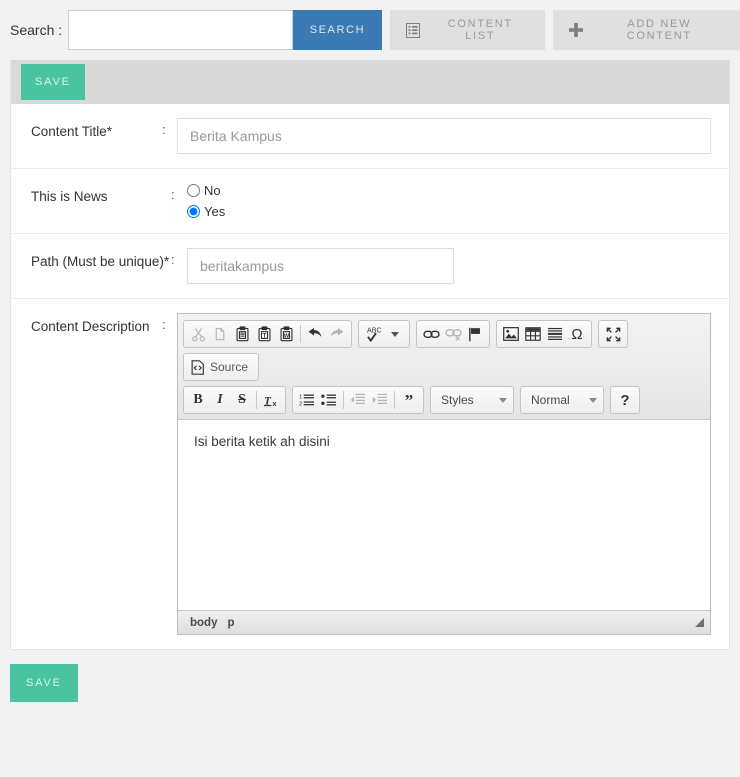 The height and width of the screenshot is (777, 740). I want to click on bulleted-list-icon, so click(329, 400).